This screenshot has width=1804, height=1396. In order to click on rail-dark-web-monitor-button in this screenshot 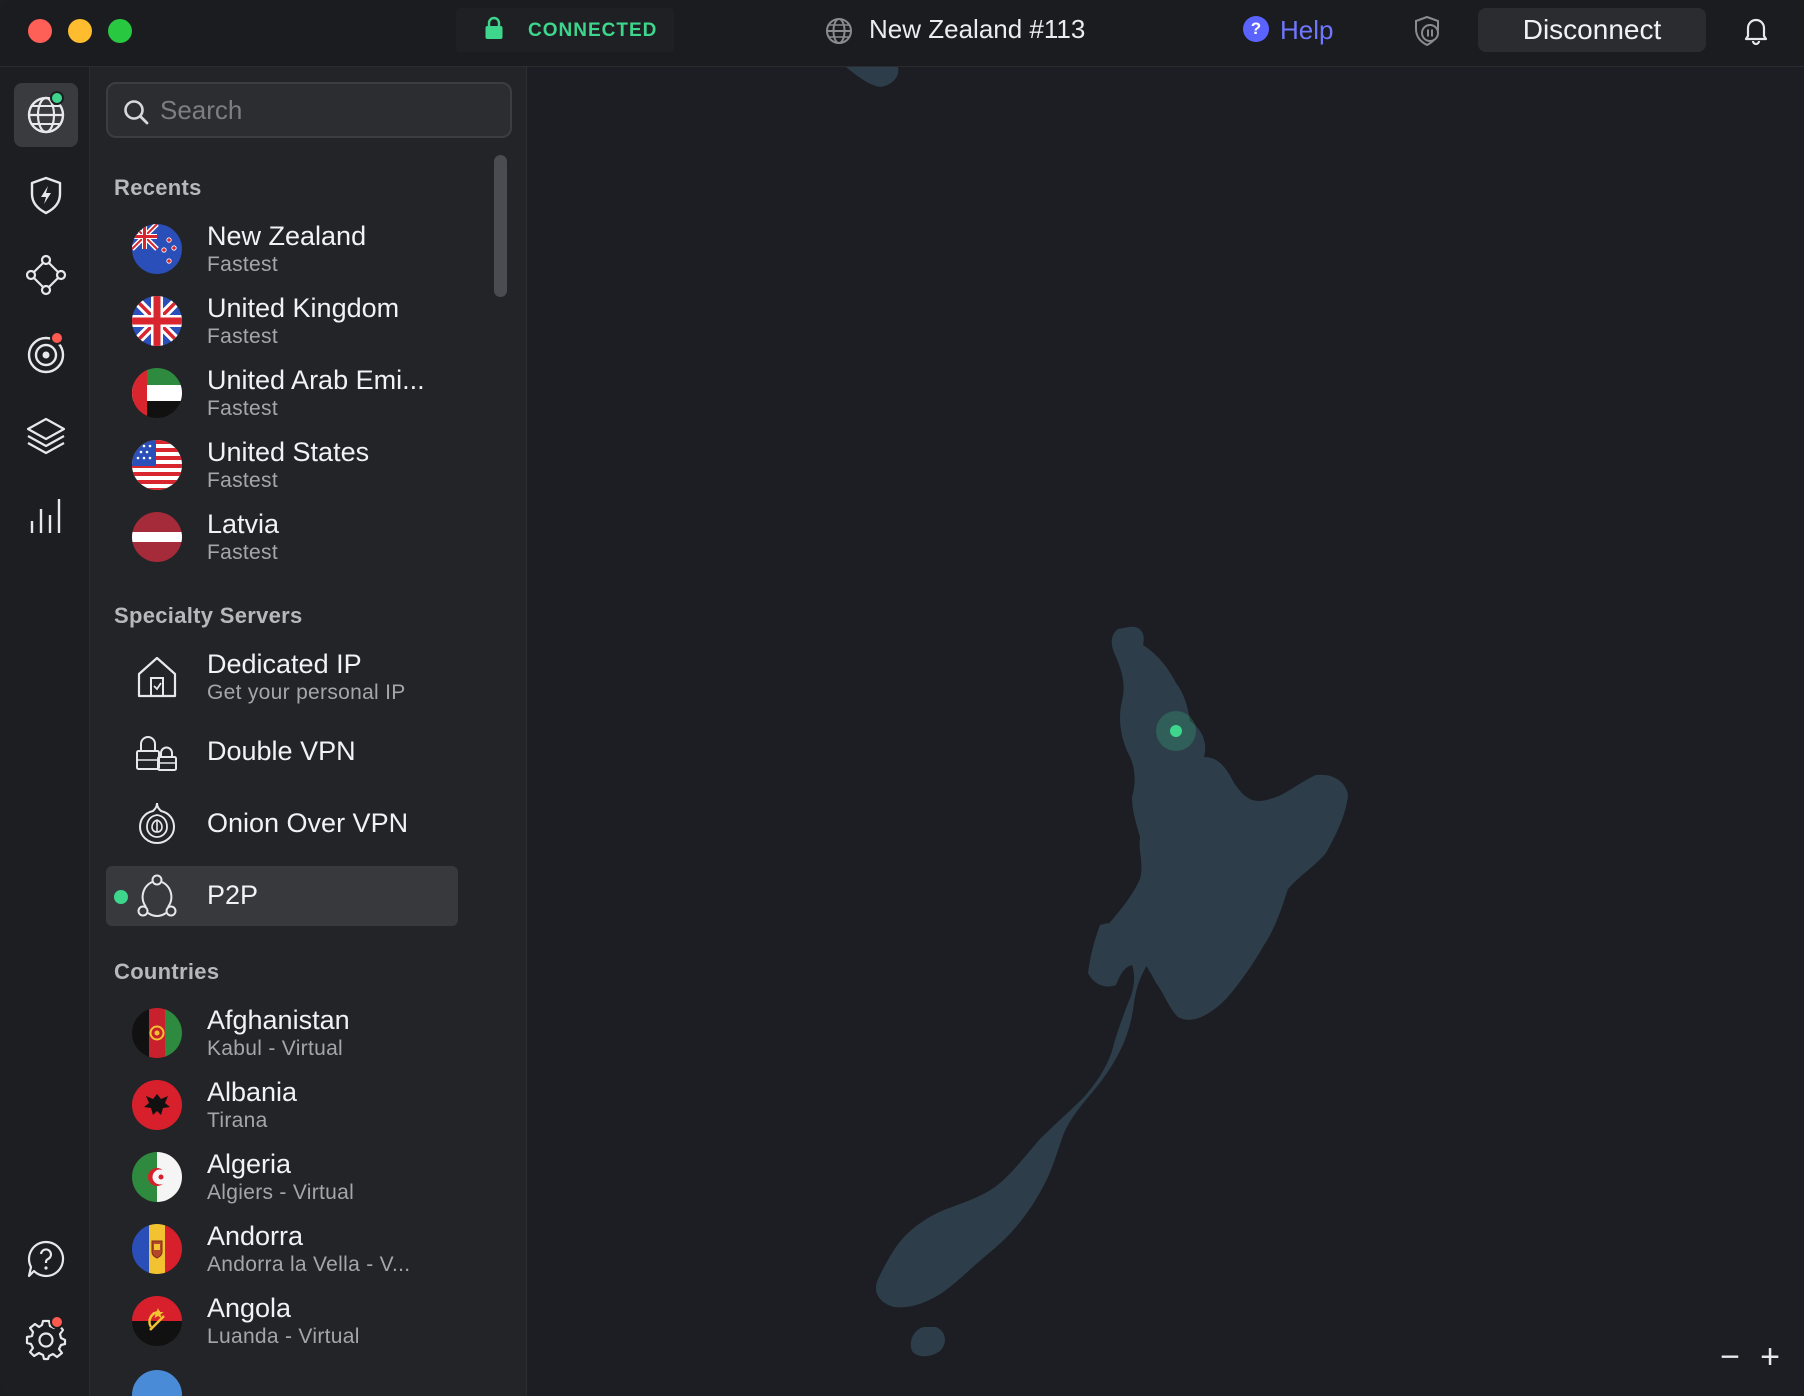, I will do `click(46, 355)`.